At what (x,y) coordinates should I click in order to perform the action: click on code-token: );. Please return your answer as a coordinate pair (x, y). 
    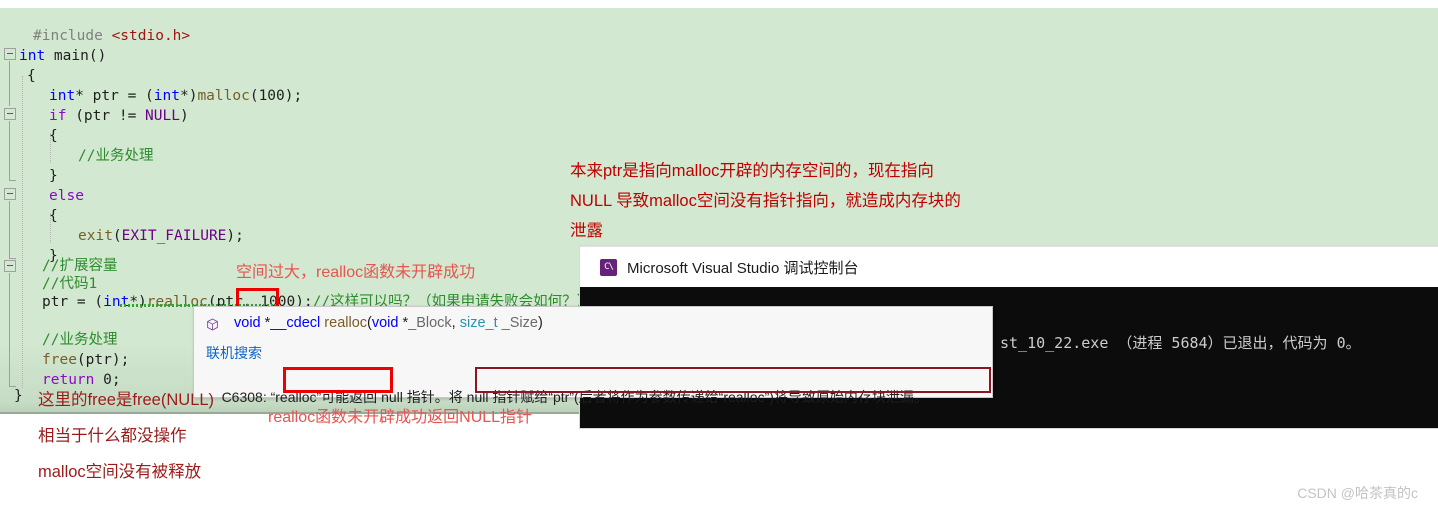
    Looking at the image, I should click on (235, 236).